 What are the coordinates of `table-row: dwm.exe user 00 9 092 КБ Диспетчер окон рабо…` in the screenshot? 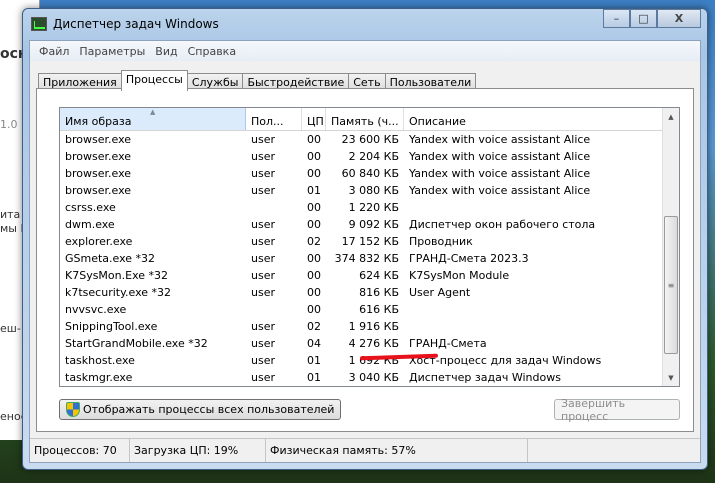 It's located at (369, 224).